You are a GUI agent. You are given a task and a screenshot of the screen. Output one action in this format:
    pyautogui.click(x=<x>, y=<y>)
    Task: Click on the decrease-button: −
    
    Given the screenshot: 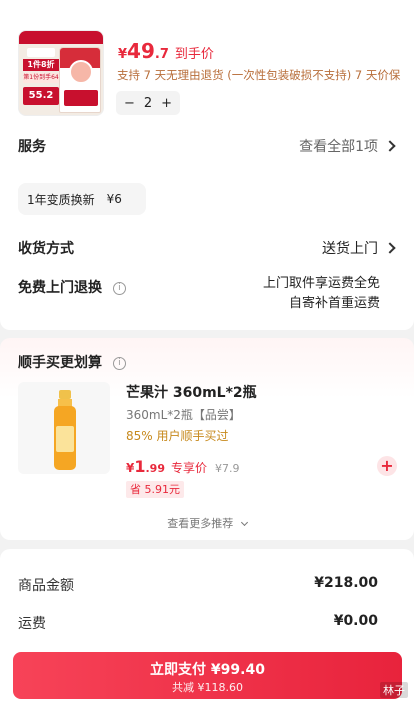 What is the action you would take?
    pyautogui.click(x=129, y=103)
    